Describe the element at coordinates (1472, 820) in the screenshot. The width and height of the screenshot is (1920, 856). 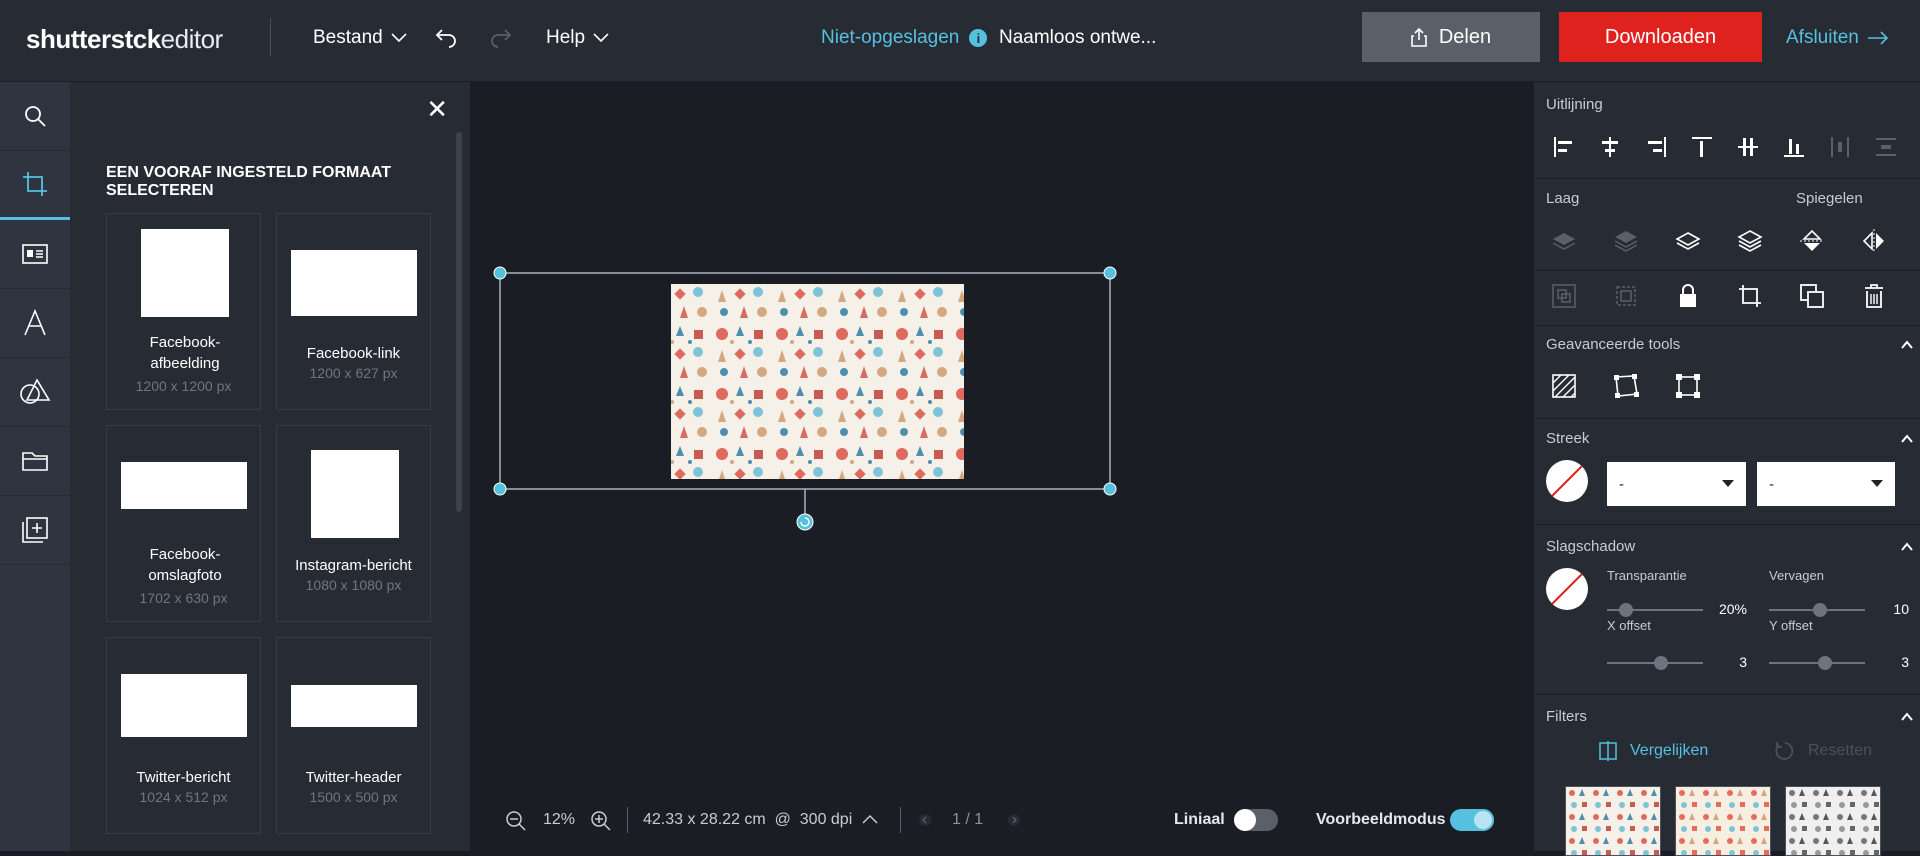
I see `preview-mode-toggle` at that location.